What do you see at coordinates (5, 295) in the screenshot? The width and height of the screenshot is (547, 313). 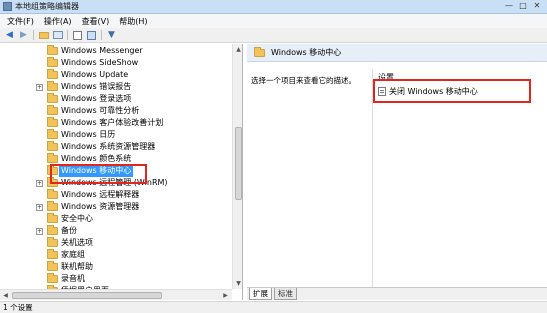 I see `scroll-left-icon: ◀` at bounding box center [5, 295].